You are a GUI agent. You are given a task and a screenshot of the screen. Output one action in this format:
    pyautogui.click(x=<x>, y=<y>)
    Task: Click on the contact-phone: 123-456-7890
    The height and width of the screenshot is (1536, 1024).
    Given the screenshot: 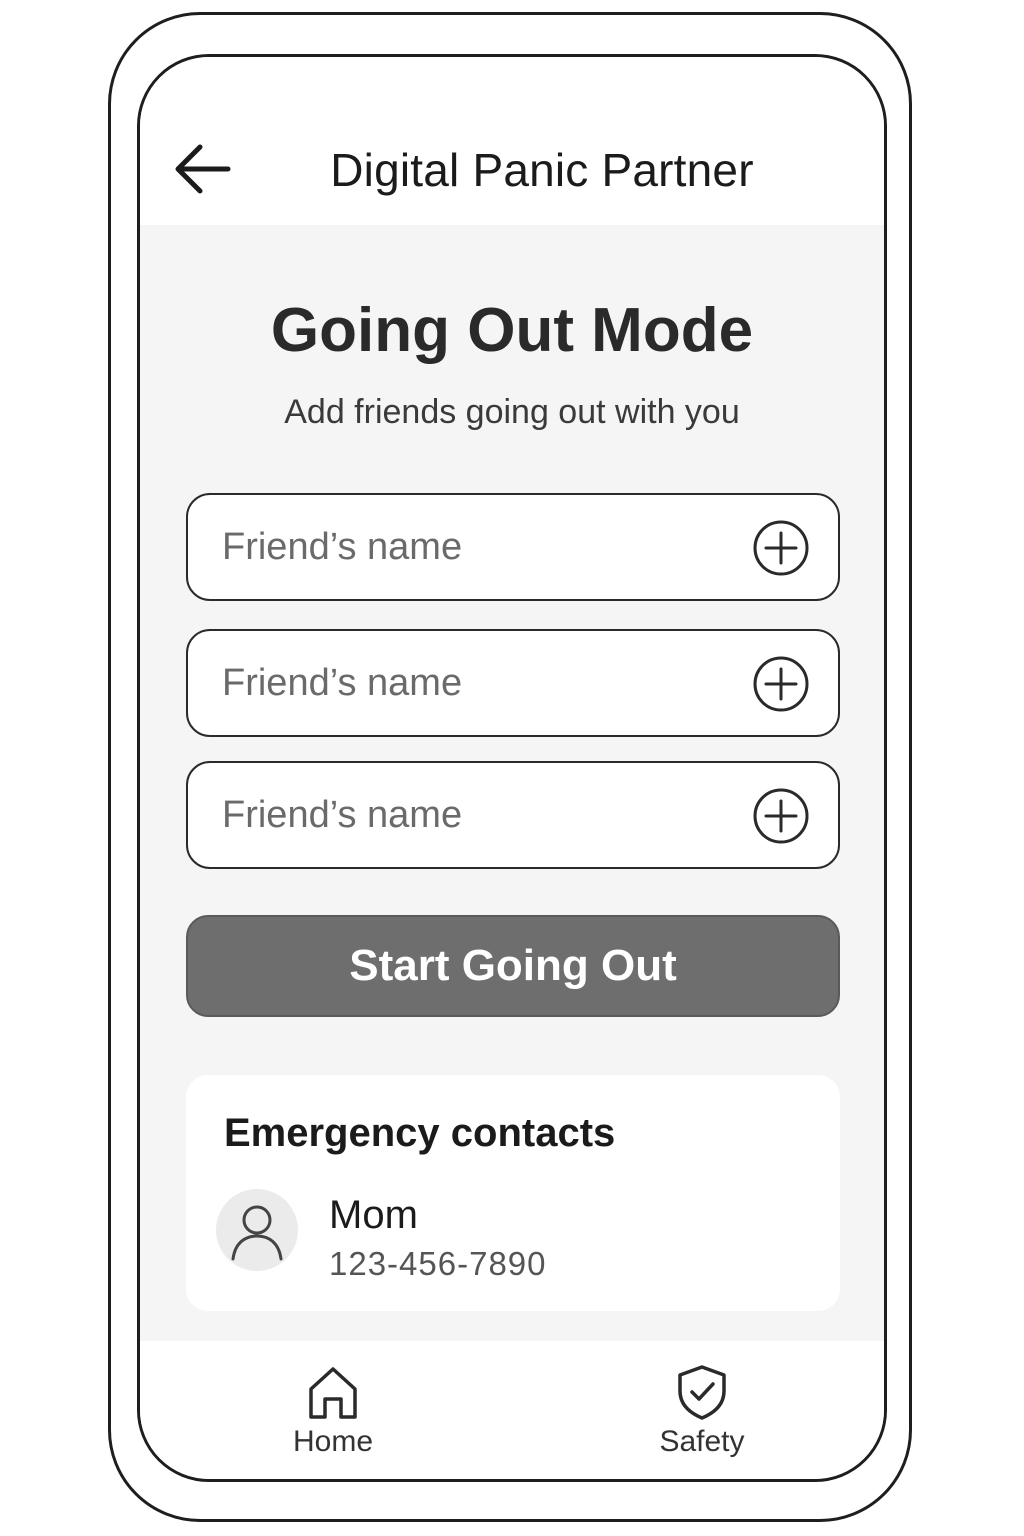 What is the action you would take?
    pyautogui.click(x=438, y=1263)
    